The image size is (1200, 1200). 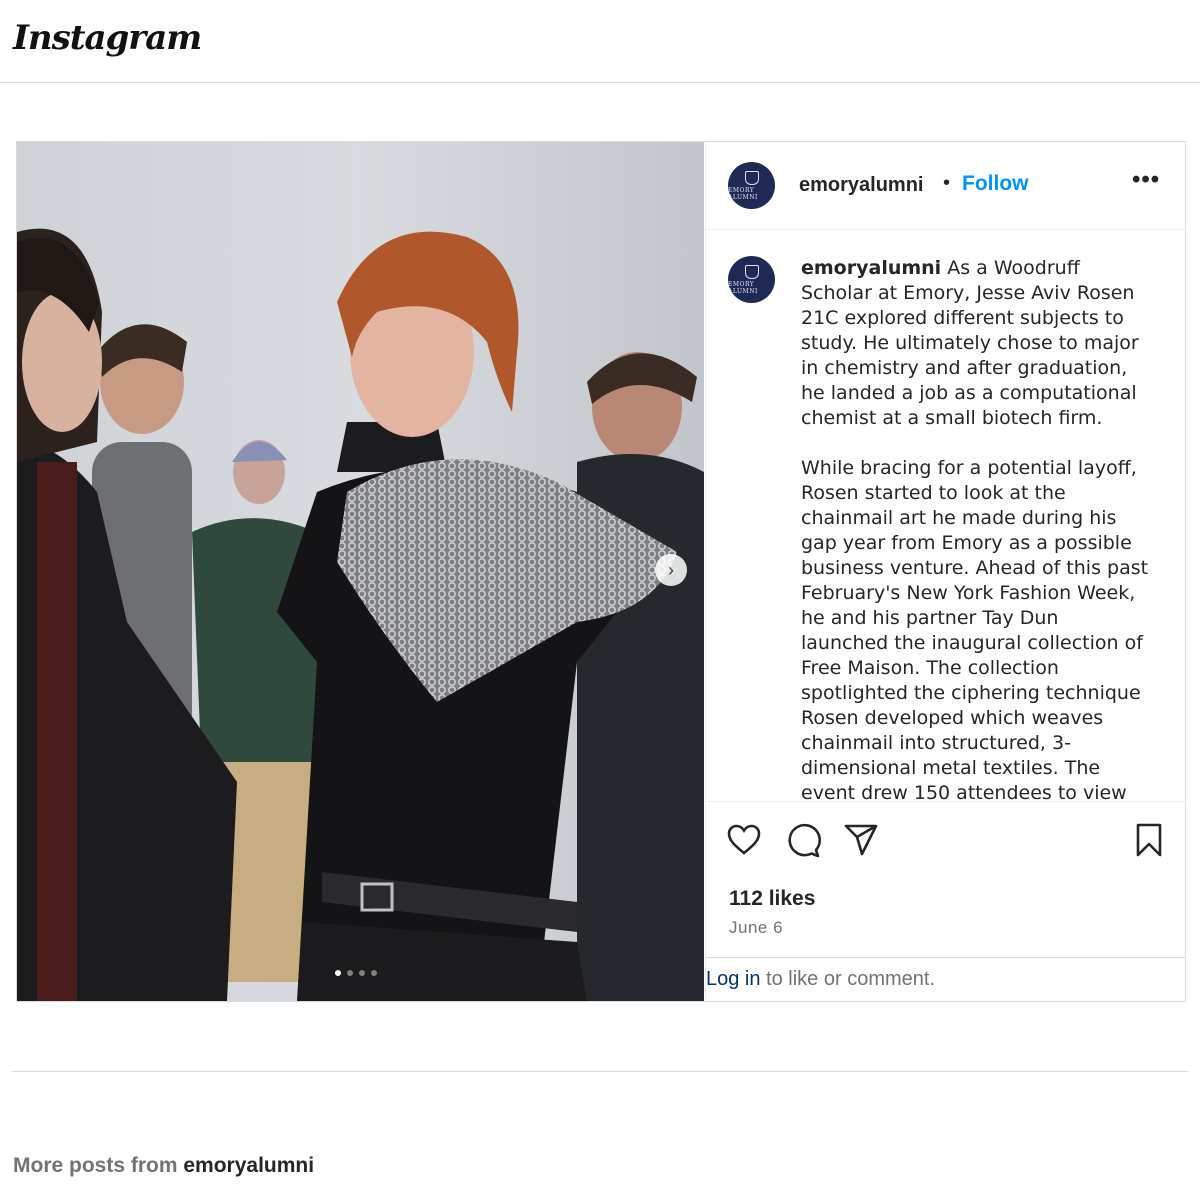 I want to click on top-bar: Instagram, so click(x=600, y=41).